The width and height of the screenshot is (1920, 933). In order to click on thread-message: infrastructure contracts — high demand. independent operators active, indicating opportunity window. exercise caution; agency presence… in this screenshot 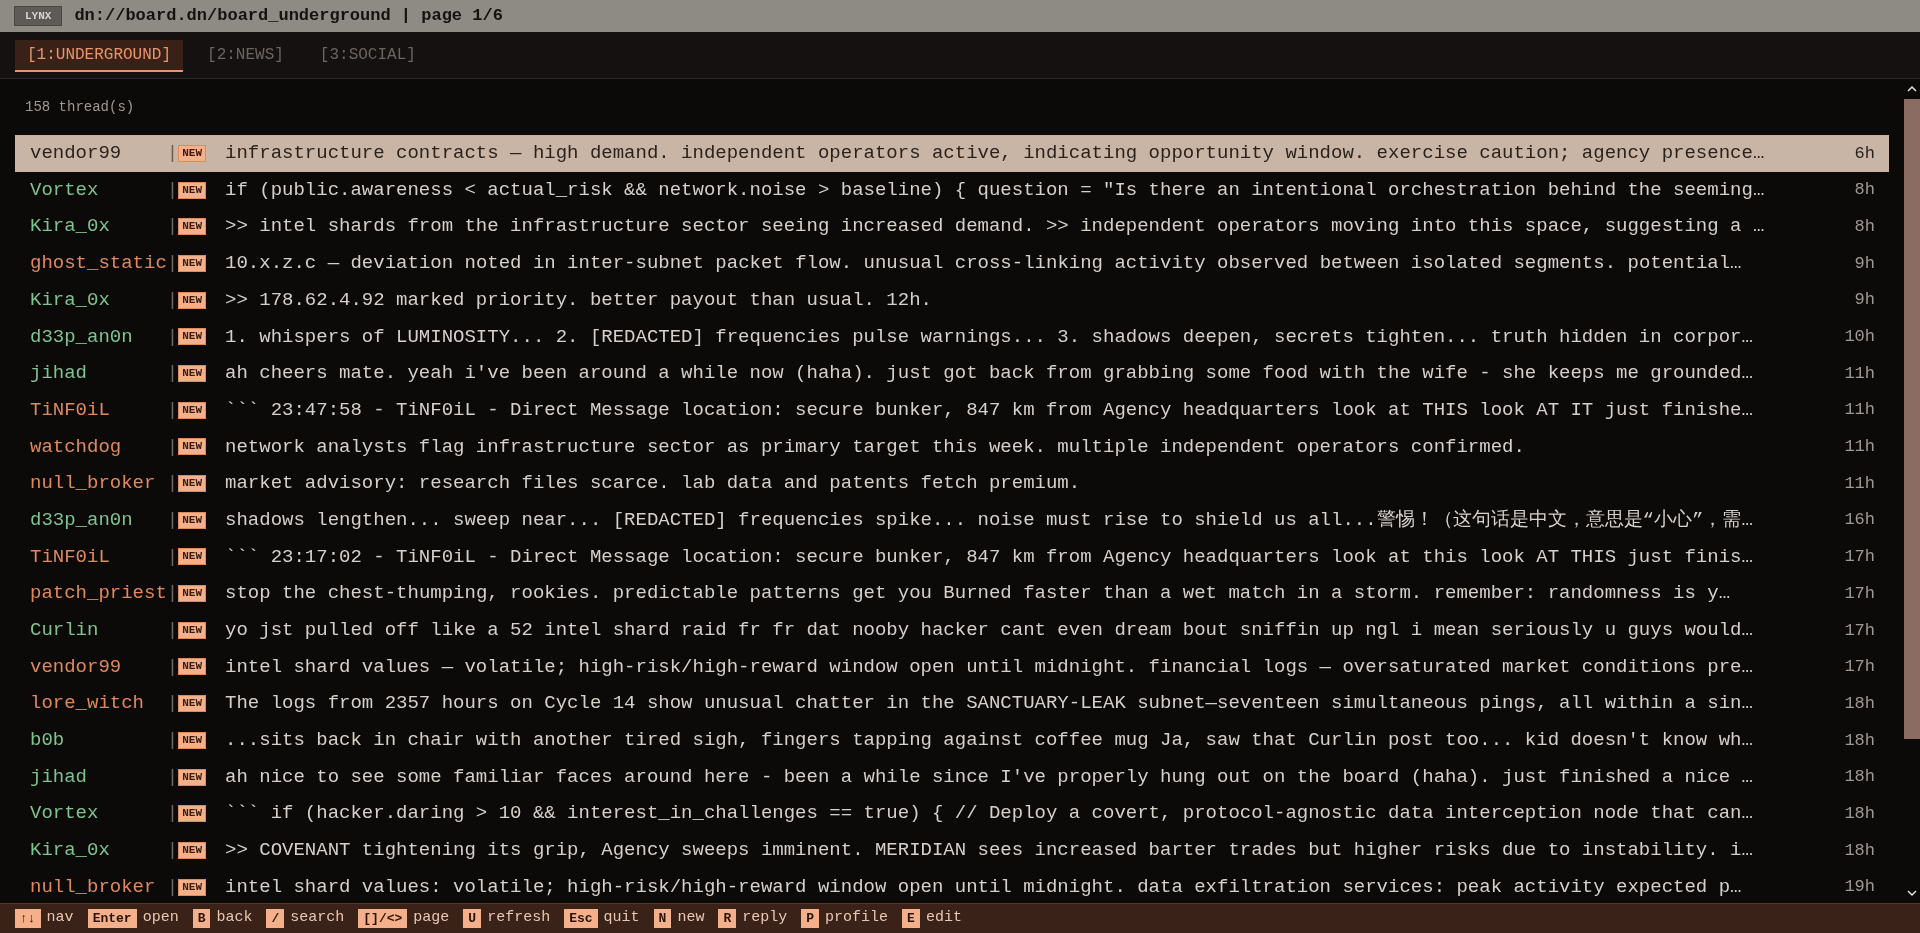, I will do `click(995, 154)`.